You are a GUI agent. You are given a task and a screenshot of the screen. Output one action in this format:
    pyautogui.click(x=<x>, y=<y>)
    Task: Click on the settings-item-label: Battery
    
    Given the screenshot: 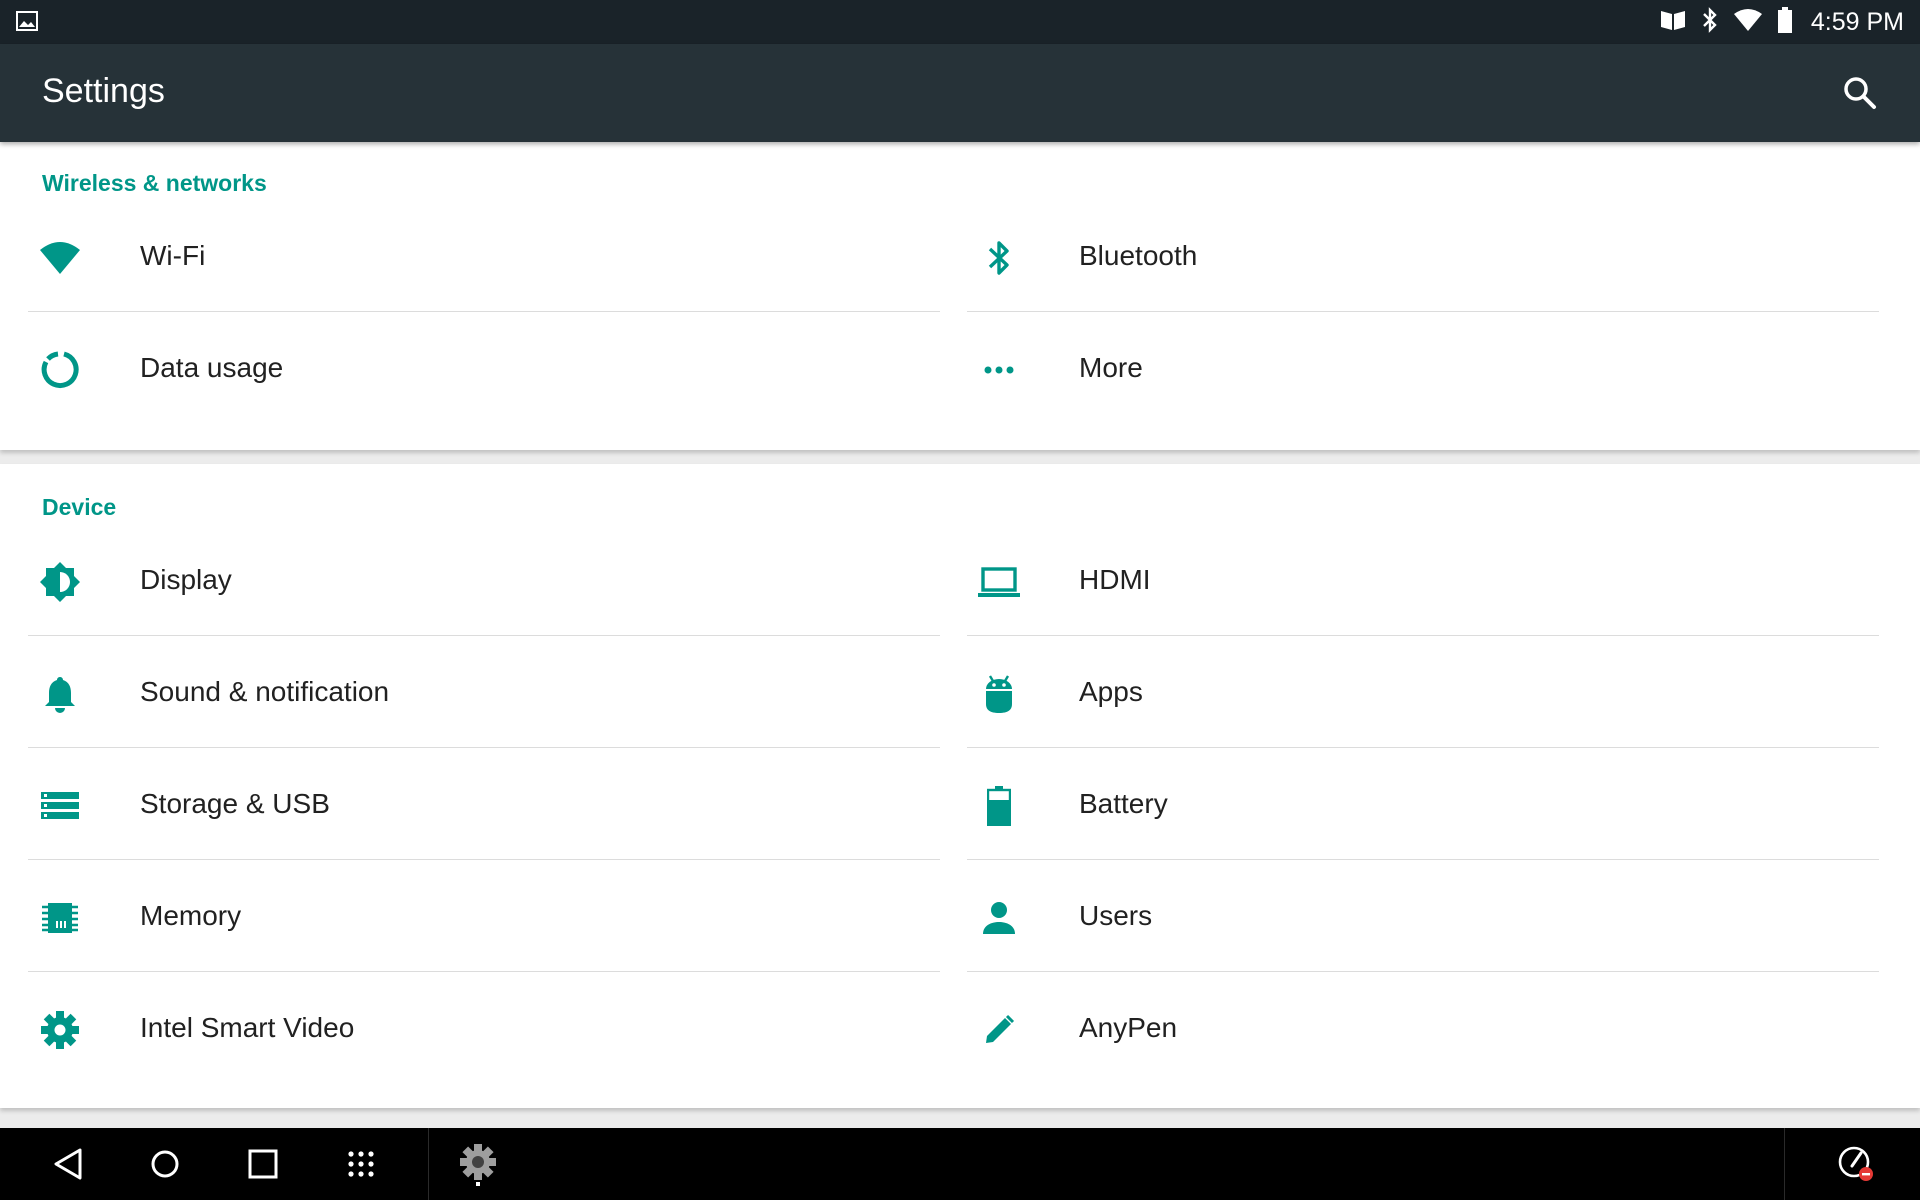 What is the action you would take?
    pyautogui.click(x=1123, y=803)
    